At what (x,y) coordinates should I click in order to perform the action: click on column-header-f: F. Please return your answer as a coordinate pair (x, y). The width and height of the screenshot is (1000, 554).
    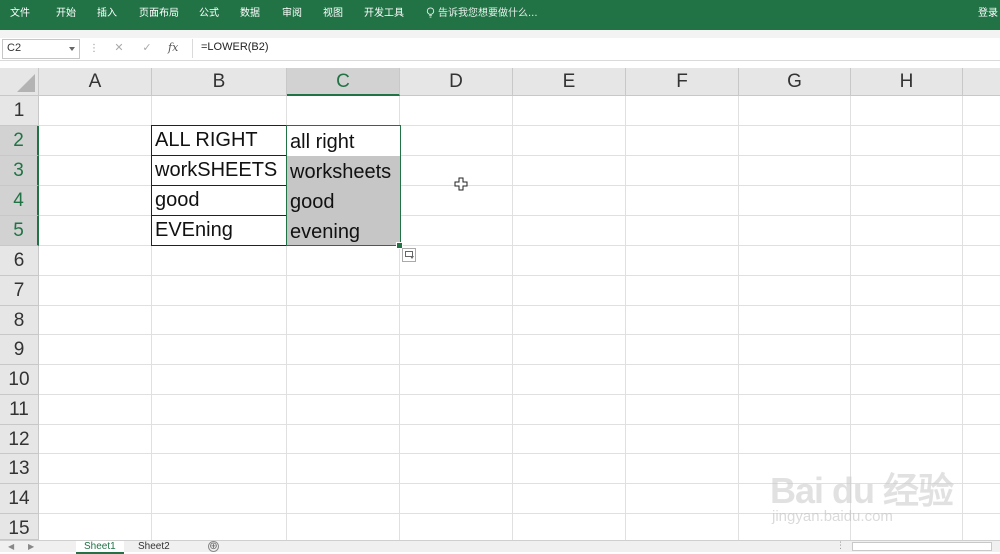
    Looking at the image, I should click on (682, 82).